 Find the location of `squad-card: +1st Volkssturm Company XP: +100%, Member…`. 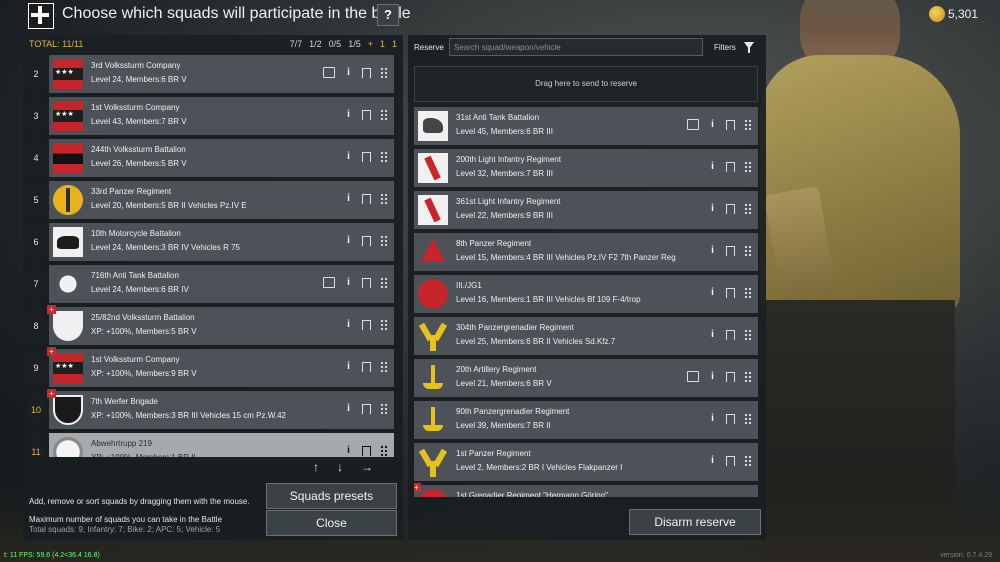

squad-card: +1st Volkssturm Company XP: +100%, Member… is located at coordinates (220, 367).